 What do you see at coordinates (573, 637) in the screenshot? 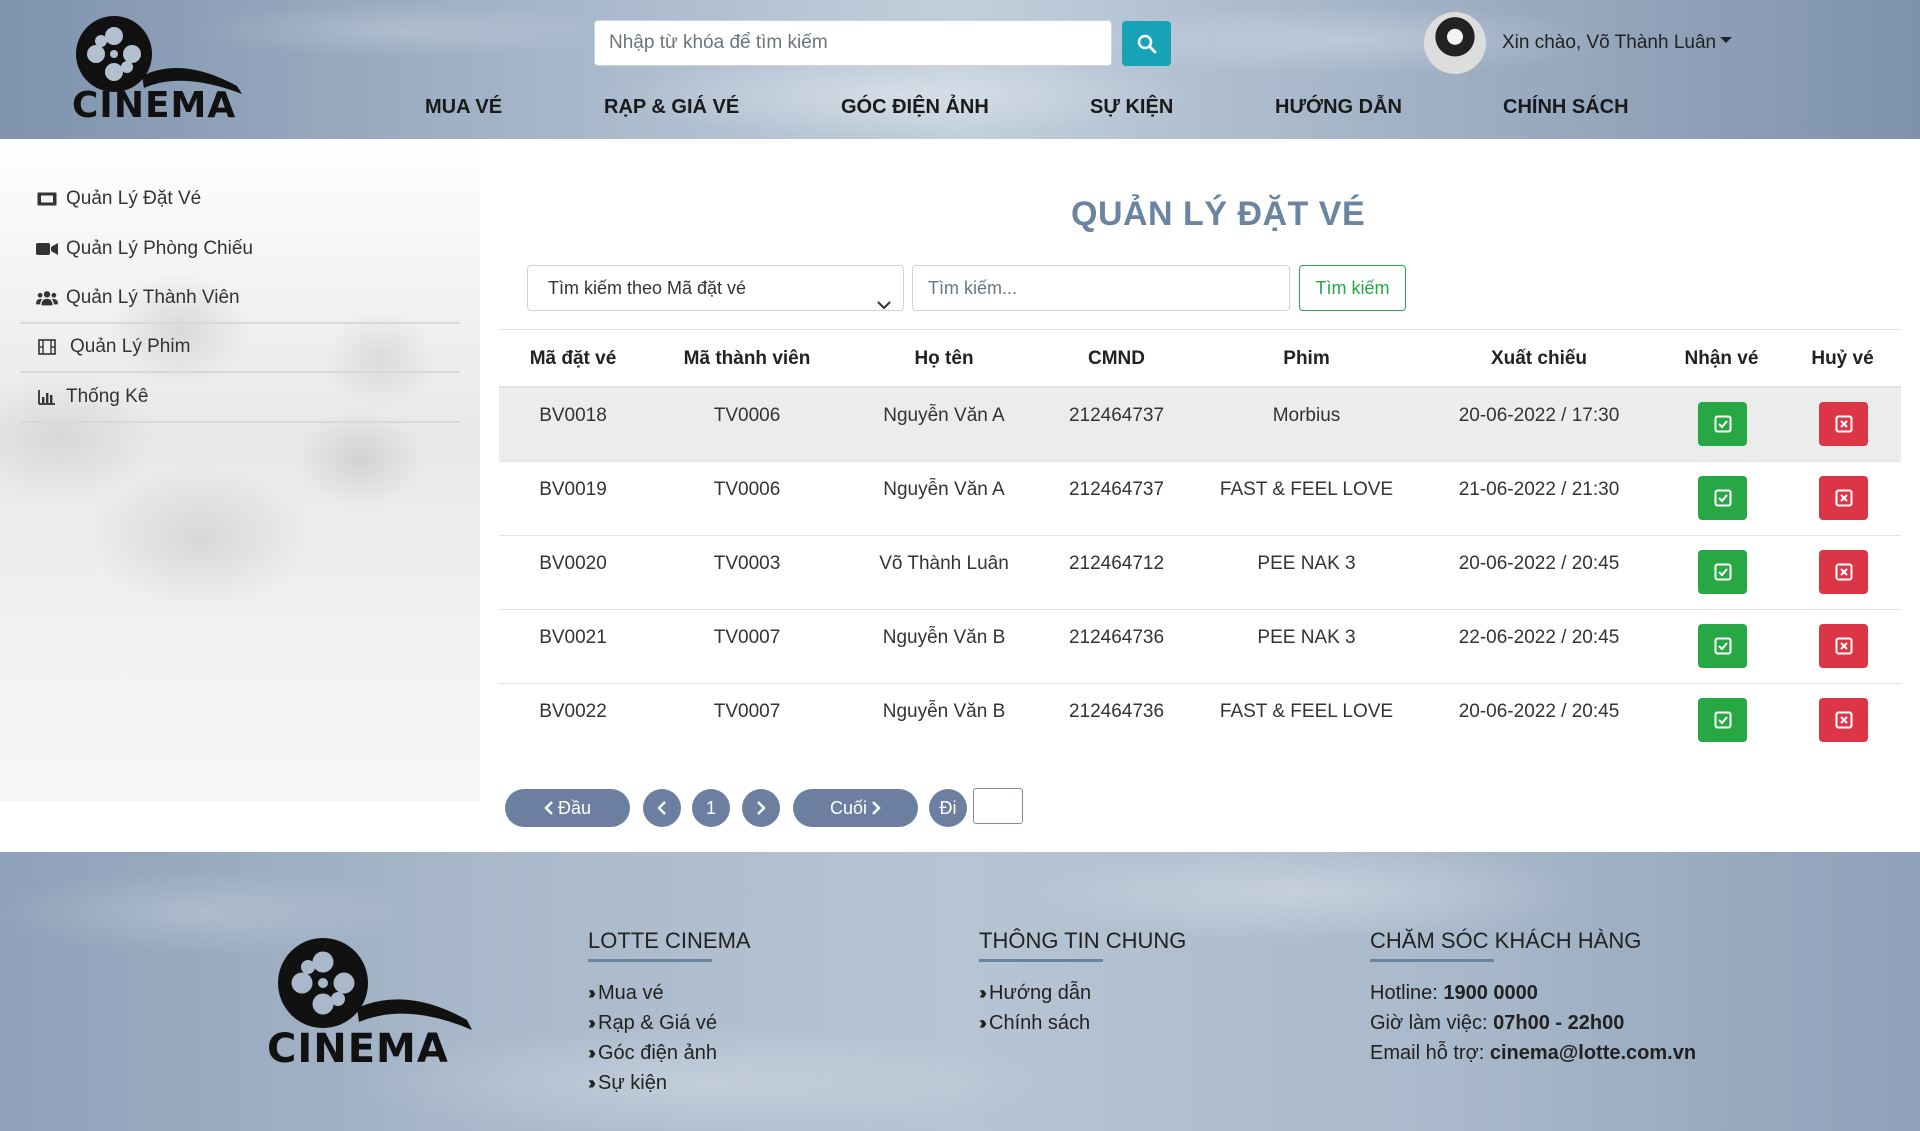
I see `cell-ma-dat-ve: BV0021` at bounding box center [573, 637].